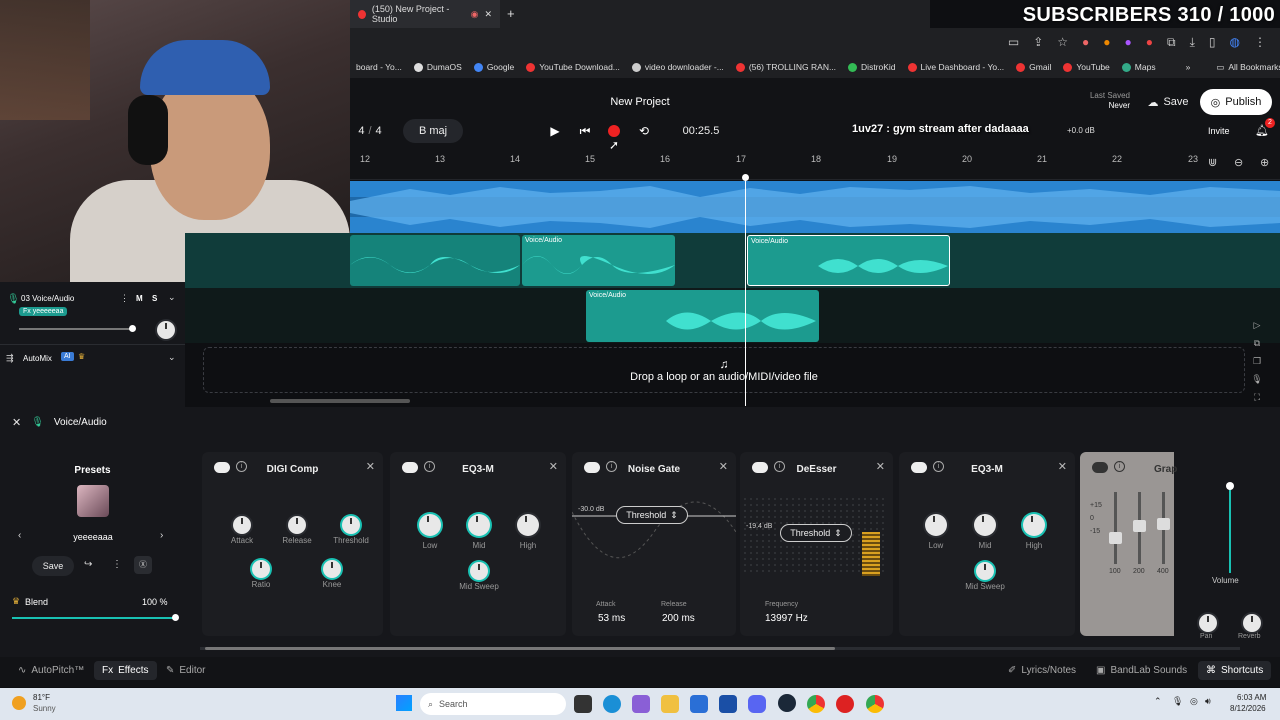 The height and width of the screenshot is (720, 1280). What do you see at coordinates (520, 648) in the screenshot?
I see `fx-scrollbar-thumb` at bounding box center [520, 648].